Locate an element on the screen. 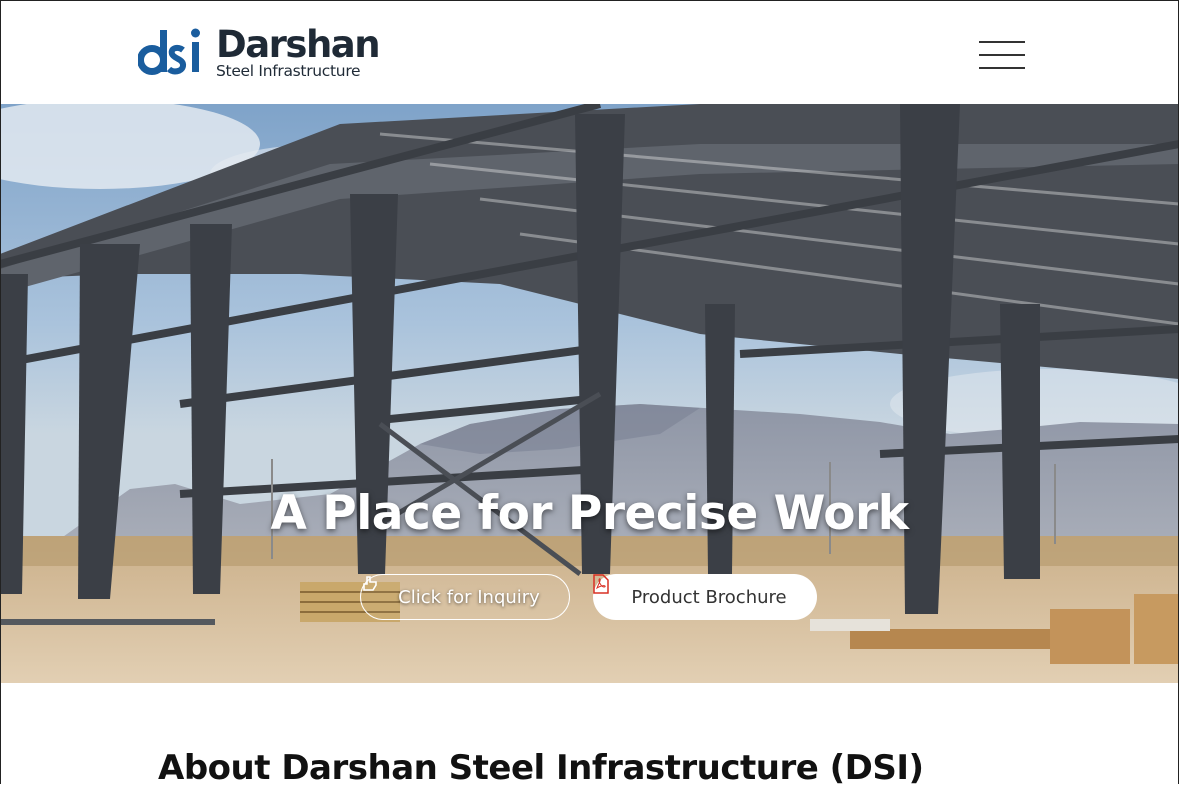 This screenshot has width=1179, height=788. click-for-inquiry-button: Click for Inquiry is located at coordinates (465, 597).